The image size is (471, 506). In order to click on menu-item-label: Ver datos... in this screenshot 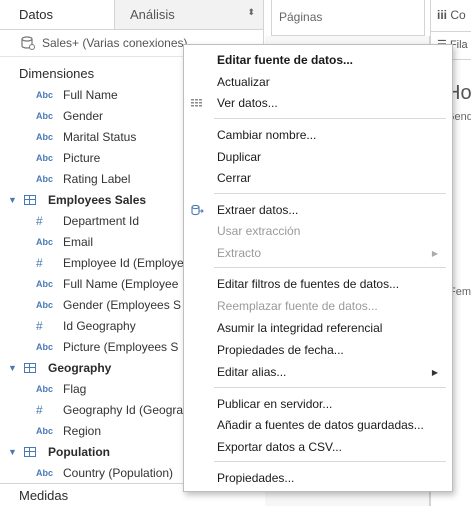, I will do `click(247, 103)`.